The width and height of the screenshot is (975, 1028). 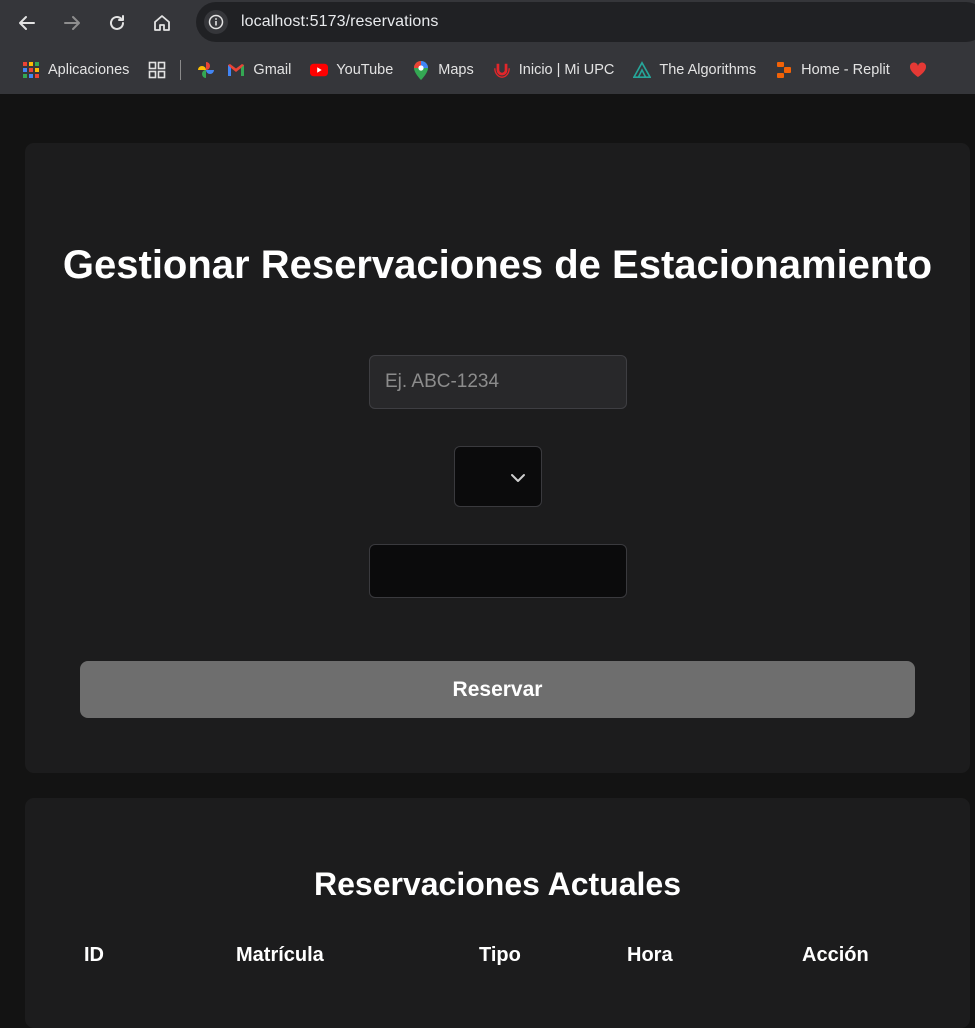 I want to click on bookmark-replit: Home - Replit, so click(x=832, y=70).